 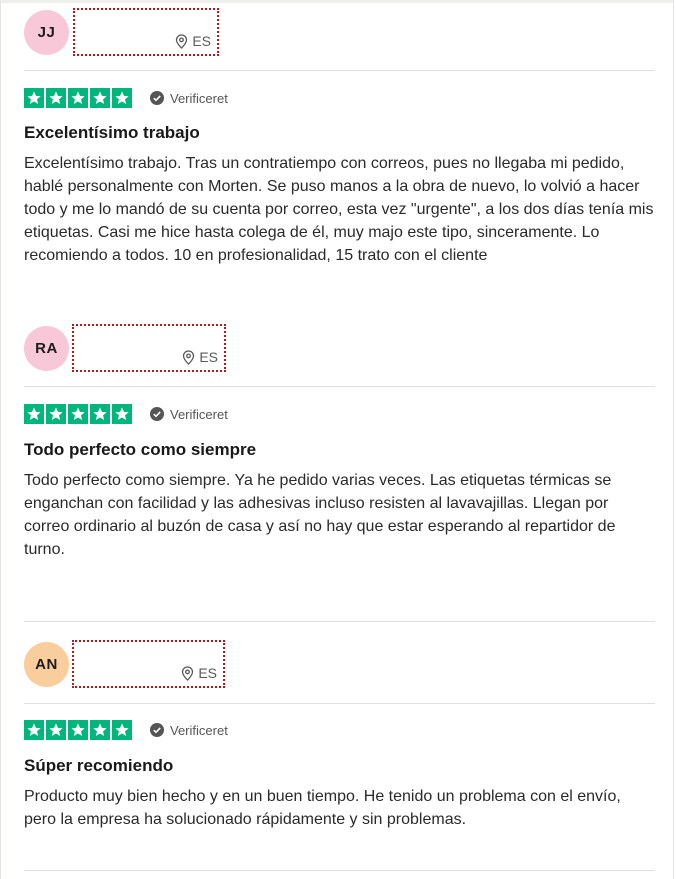 What do you see at coordinates (112, 133) in the screenshot?
I see `review-title: Excelentísimo trabajo` at bounding box center [112, 133].